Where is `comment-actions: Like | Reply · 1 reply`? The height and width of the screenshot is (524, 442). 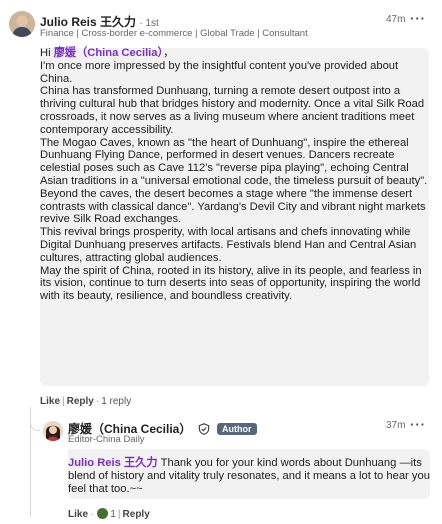
comment-actions: Like | Reply · 1 reply is located at coordinates (85, 401).